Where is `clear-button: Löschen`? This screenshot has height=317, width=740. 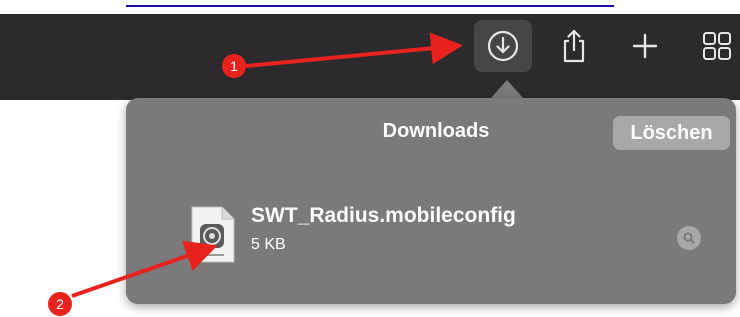 clear-button: Löschen is located at coordinates (671, 133).